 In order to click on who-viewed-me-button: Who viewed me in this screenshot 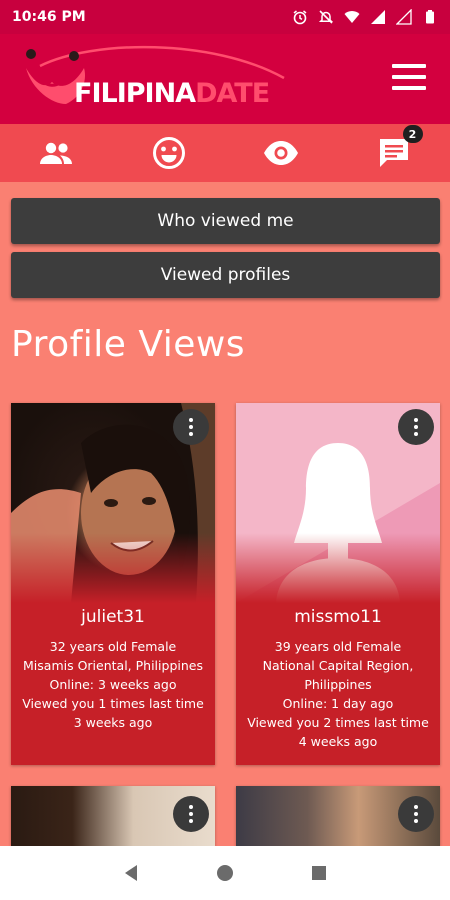, I will do `click(225, 221)`.